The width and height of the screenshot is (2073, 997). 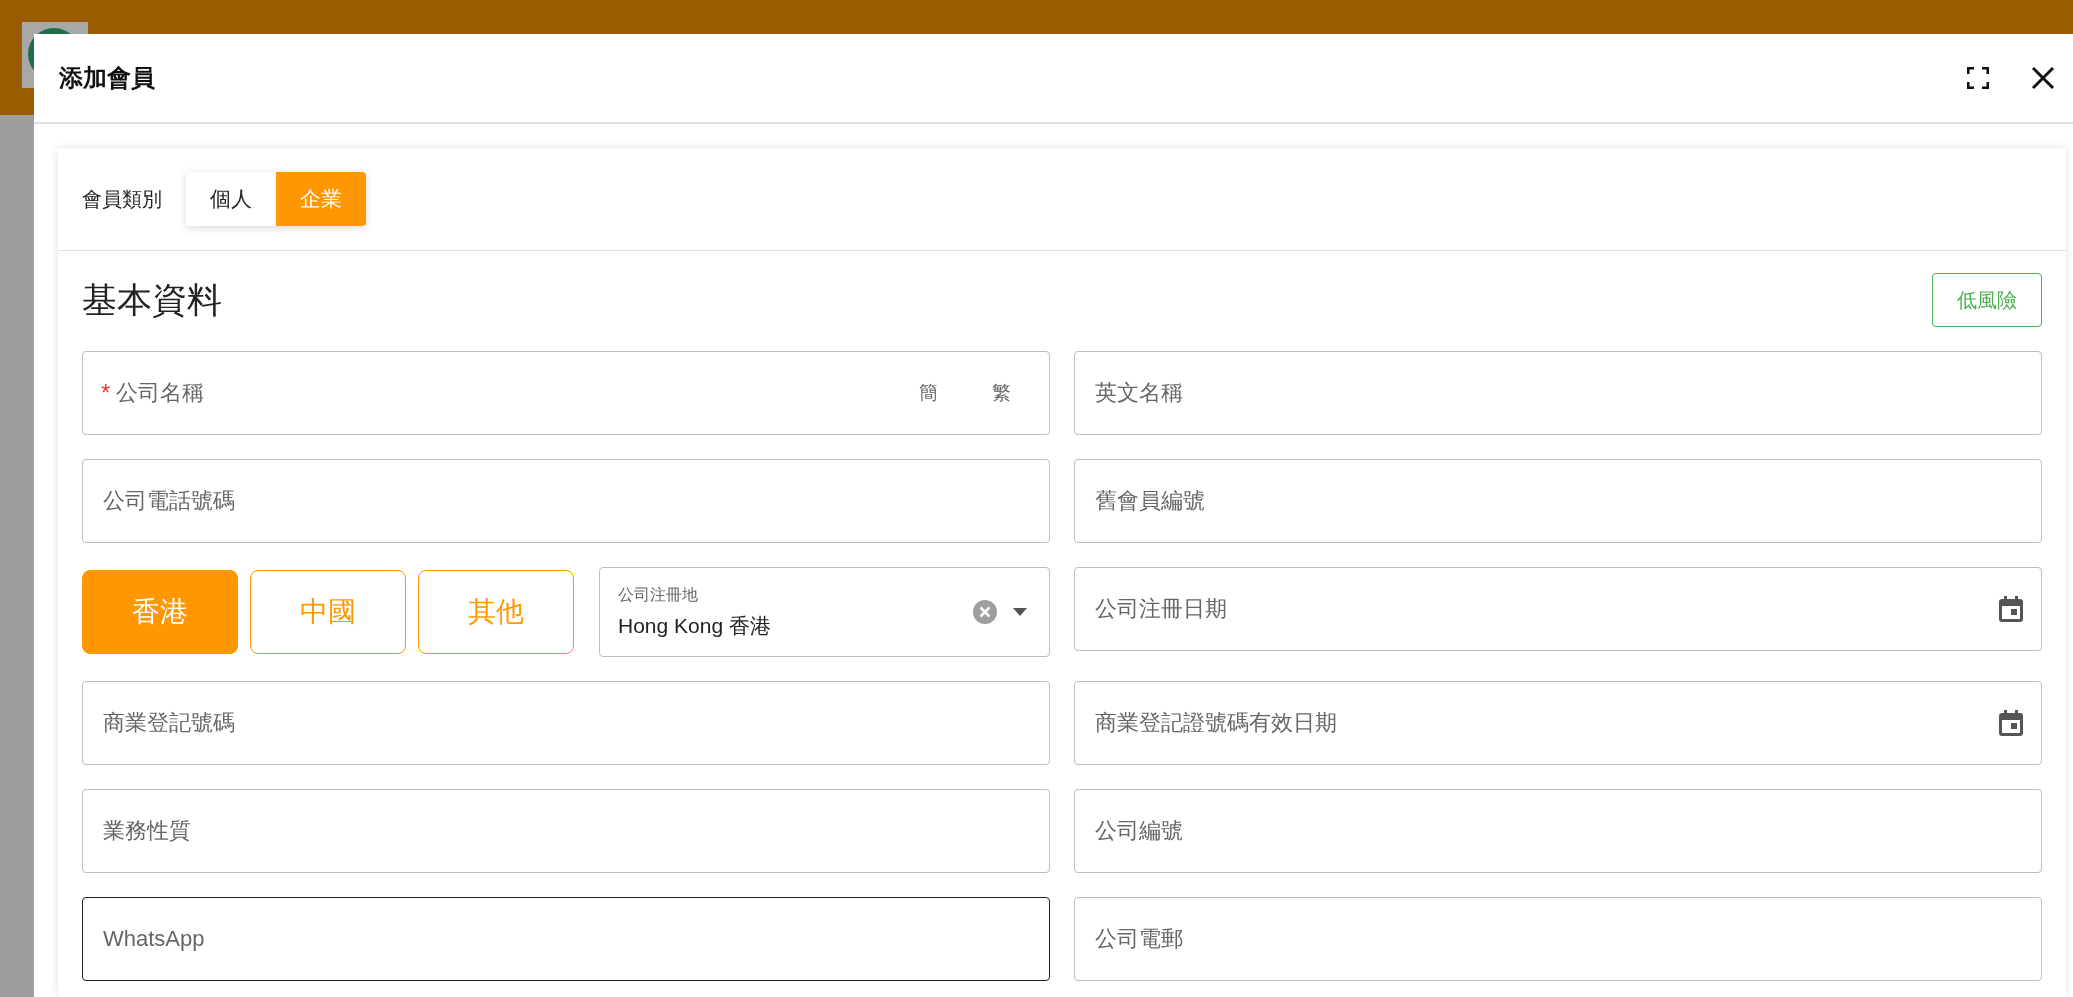 I want to click on input-field: 公司電話號碼, so click(x=566, y=501).